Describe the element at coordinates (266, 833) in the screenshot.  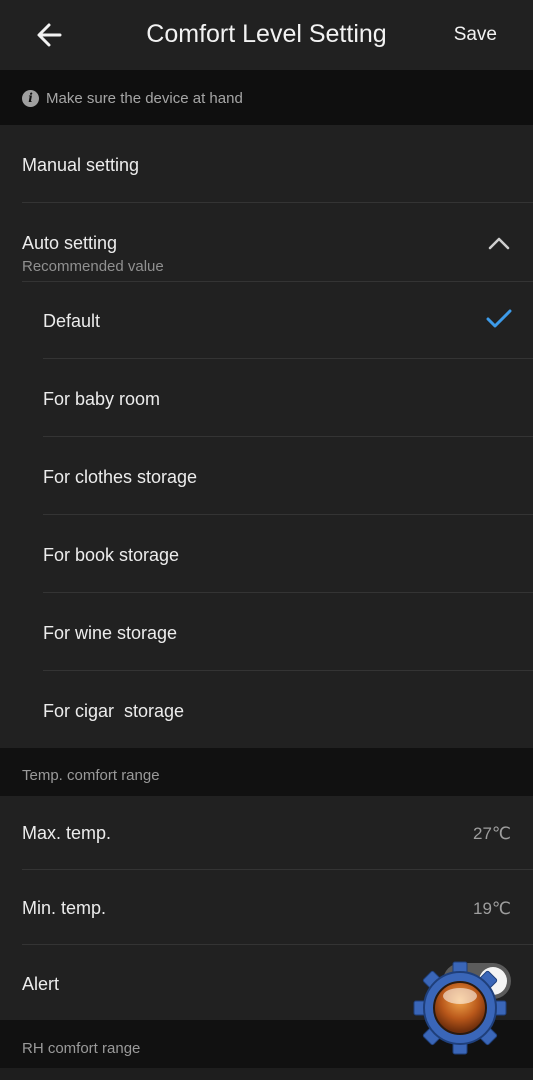
I see `max-temp-row: Max. temp. 27℃` at that location.